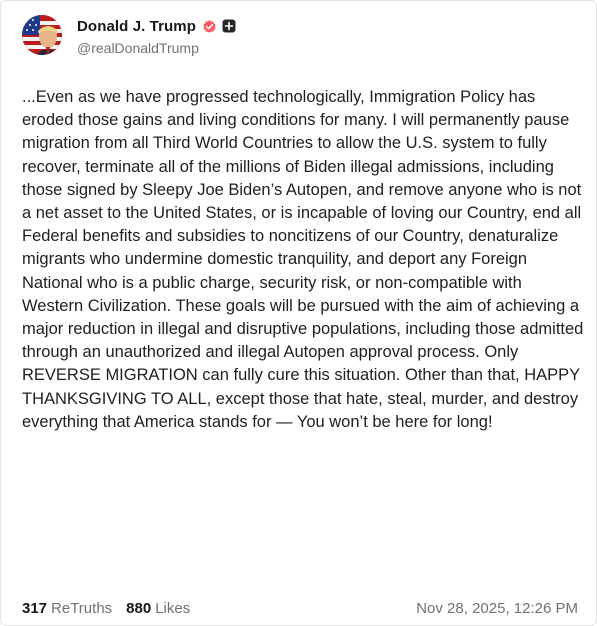  Describe the element at coordinates (209, 26) in the screenshot. I see `verified-badge-icon` at that location.